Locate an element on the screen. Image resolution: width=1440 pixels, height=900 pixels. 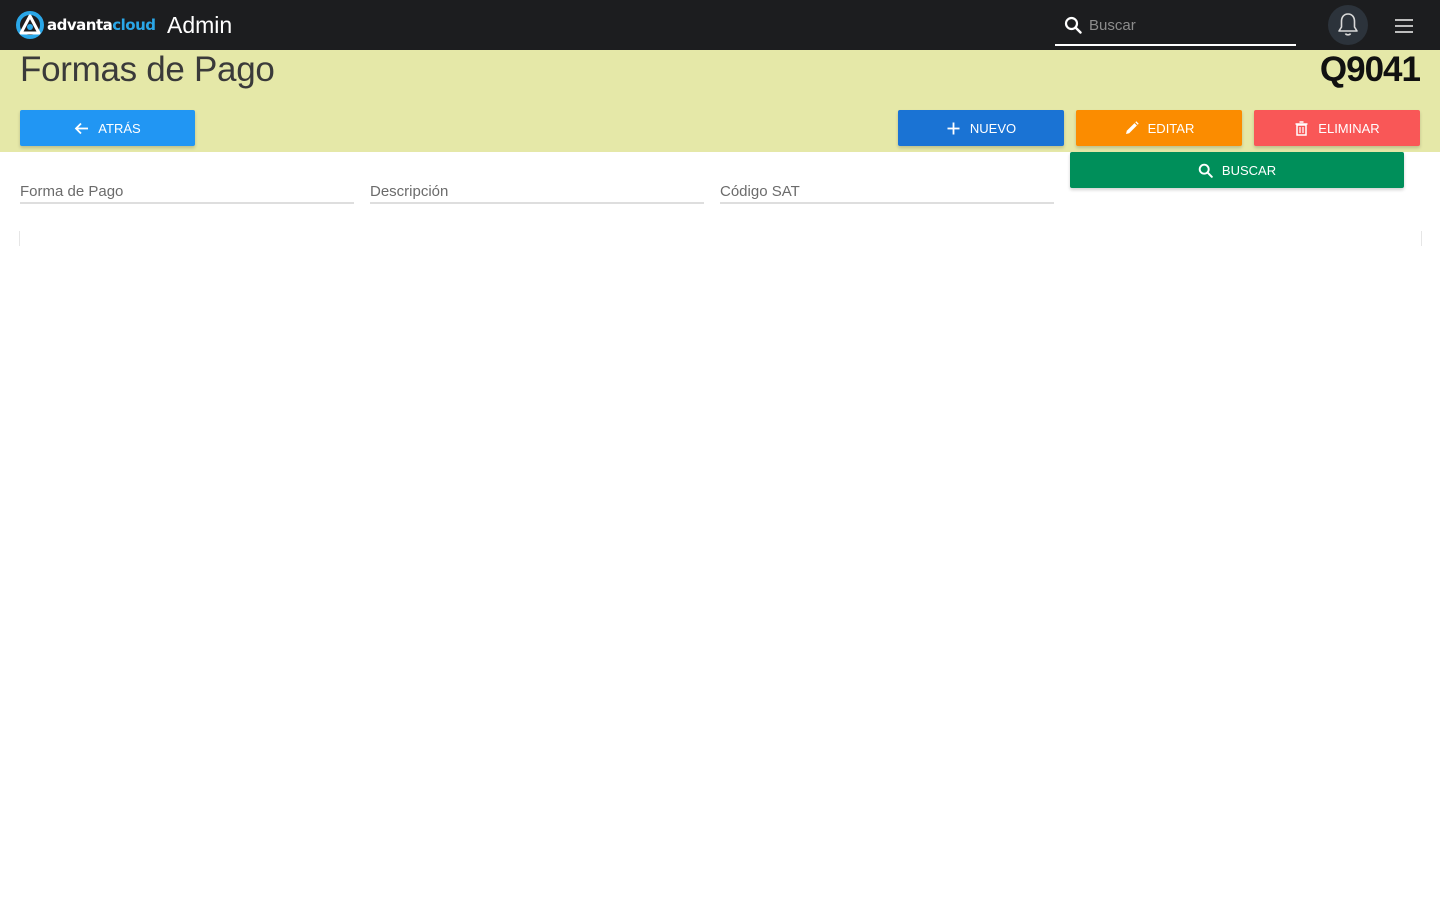
global-search is located at coordinates (1175, 27).